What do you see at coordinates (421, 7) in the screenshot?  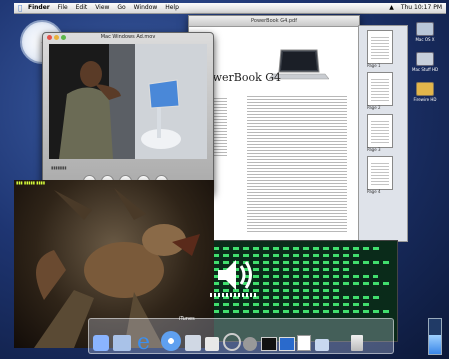 I see `menubar-clock: Thu 10:17 PM` at bounding box center [421, 7].